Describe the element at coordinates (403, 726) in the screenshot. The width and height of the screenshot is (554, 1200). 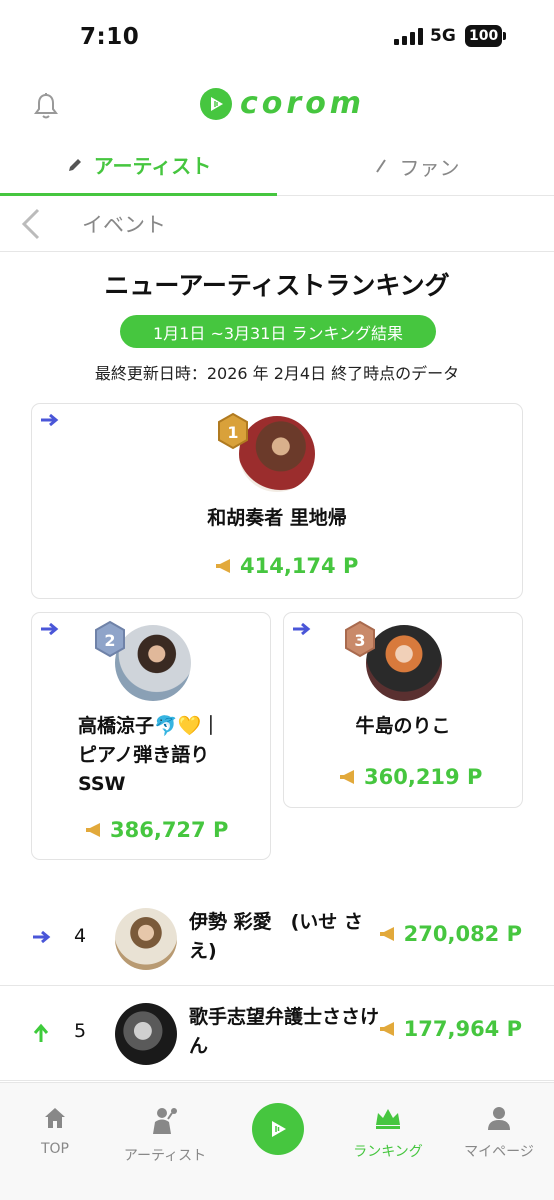
I see `artist-name: 牛島のりこ` at that location.